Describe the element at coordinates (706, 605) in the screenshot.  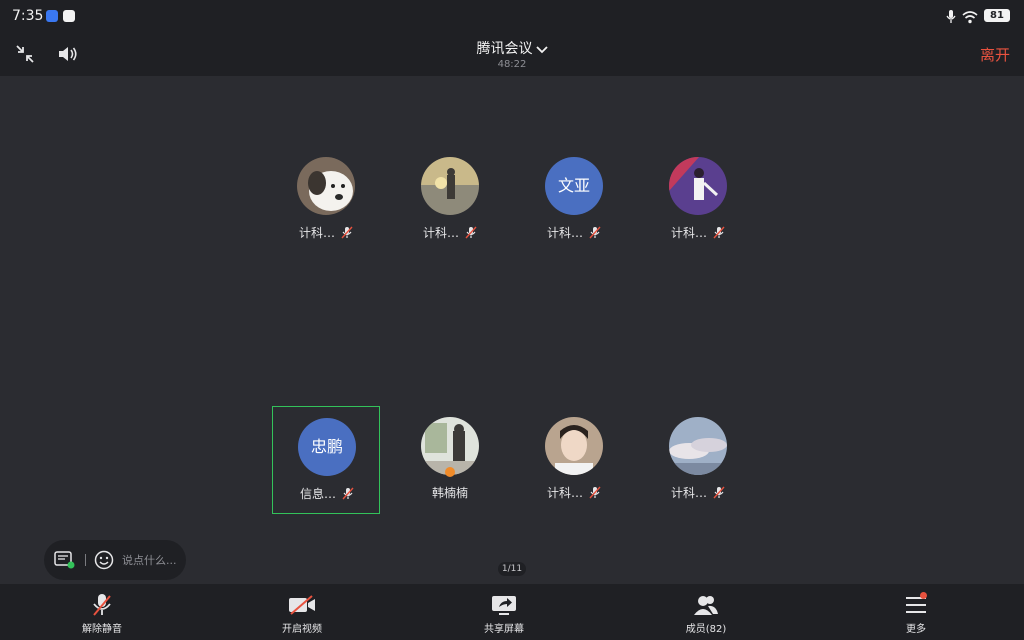
I see `members-icon` at that location.